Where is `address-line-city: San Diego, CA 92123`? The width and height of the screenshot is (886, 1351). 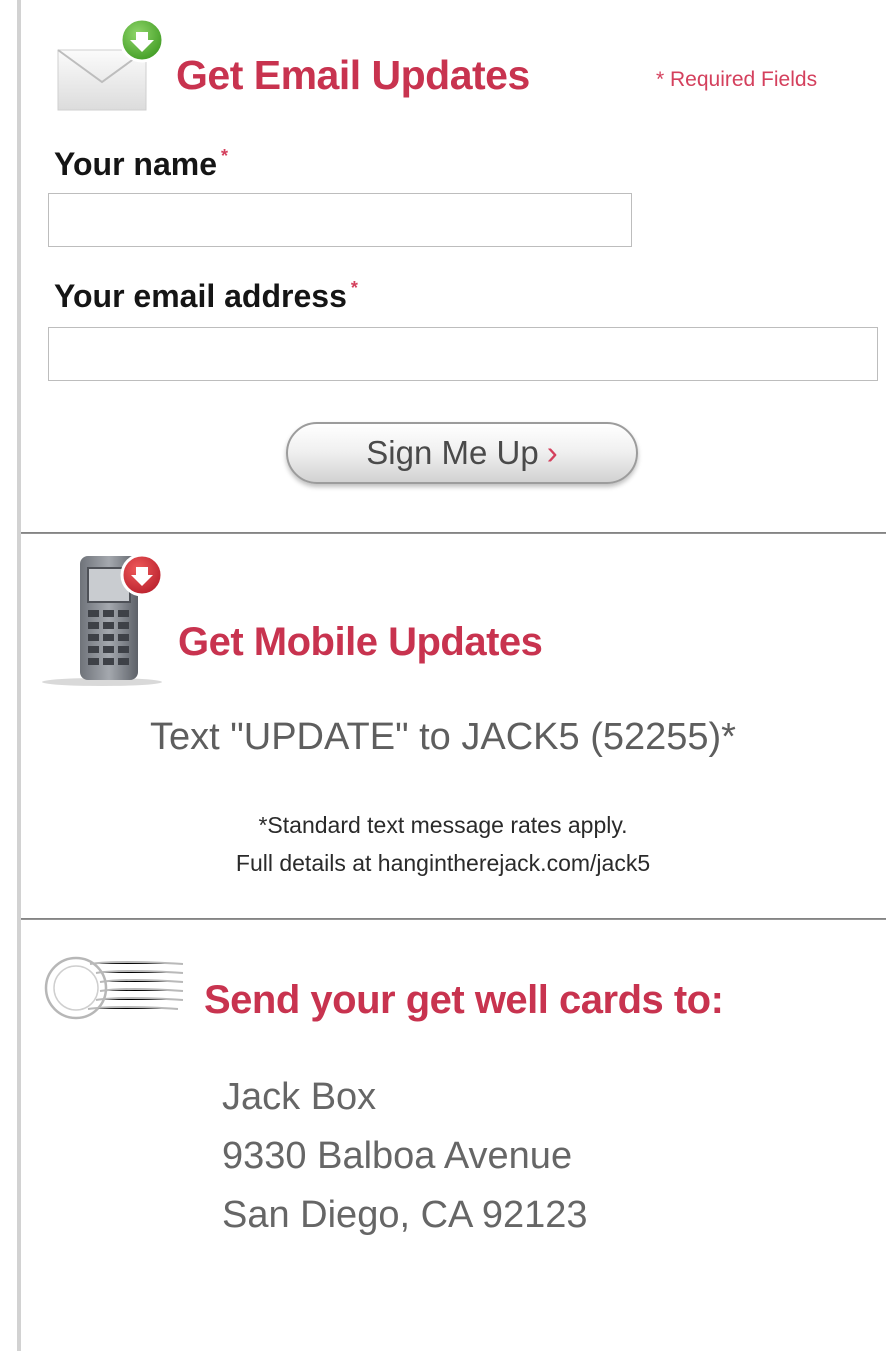
address-line-city: San Diego, CA 92123 is located at coordinates (405, 1215).